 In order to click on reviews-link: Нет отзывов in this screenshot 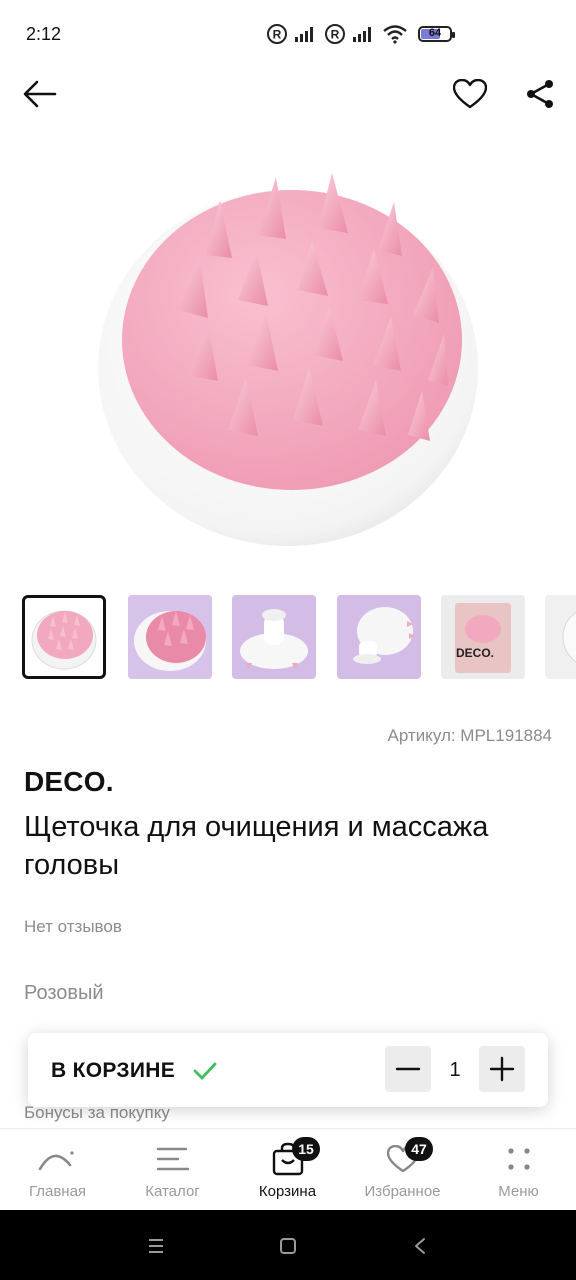, I will do `click(73, 927)`.